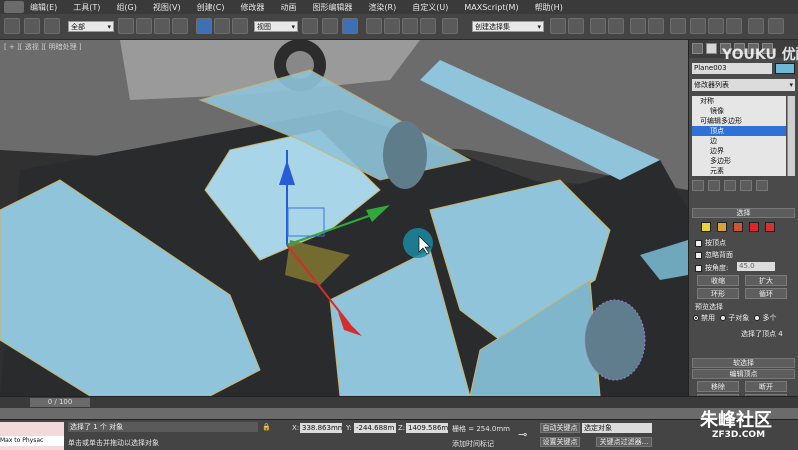  I want to click on angle-spinner: 45.0, so click(756, 266).